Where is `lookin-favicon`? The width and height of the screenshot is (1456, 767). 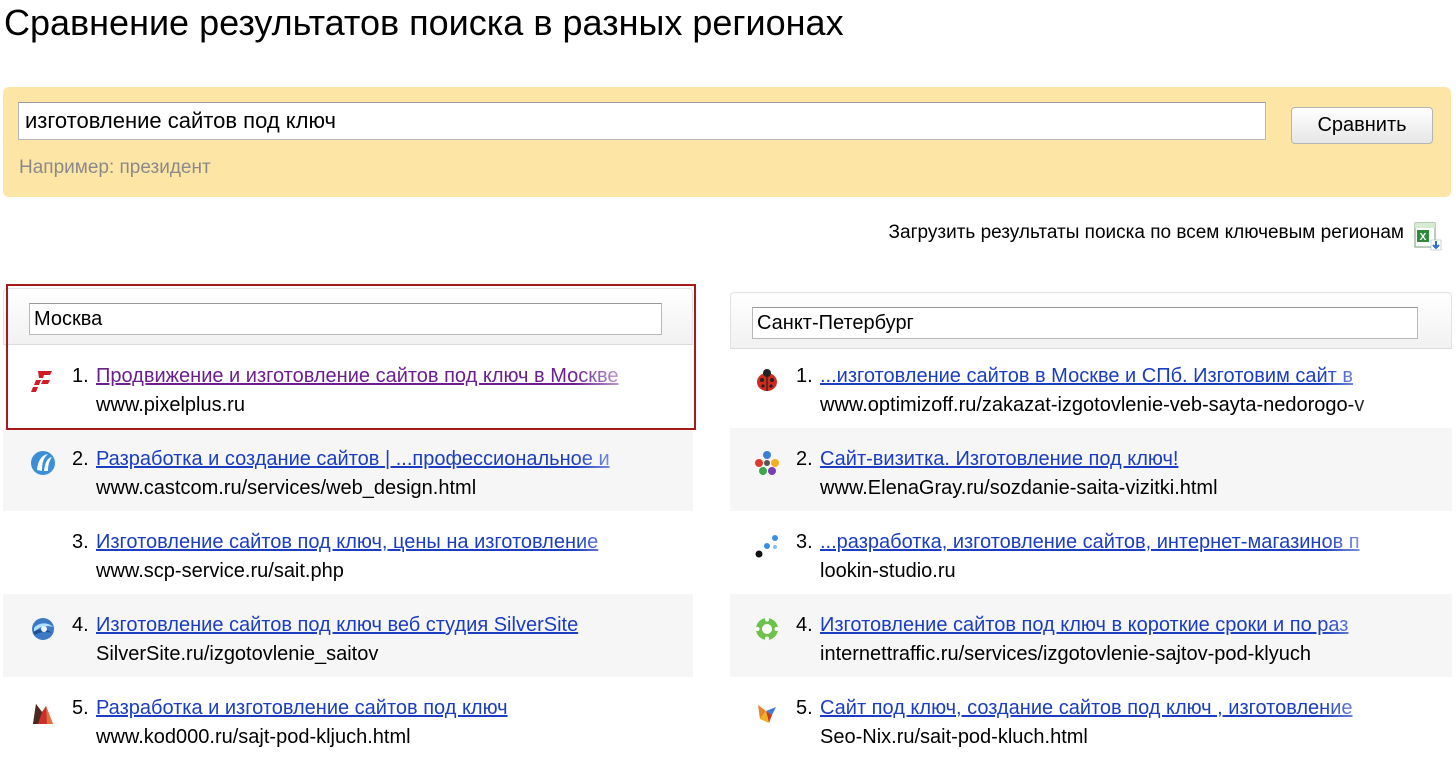 lookin-favicon is located at coordinates (766, 546).